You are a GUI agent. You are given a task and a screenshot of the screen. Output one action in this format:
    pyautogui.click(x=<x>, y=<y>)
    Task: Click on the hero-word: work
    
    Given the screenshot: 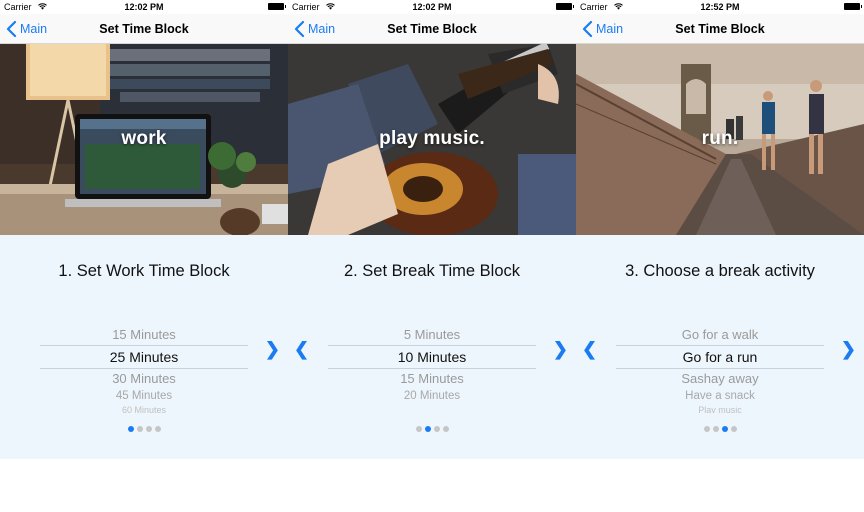 What is the action you would take?
    pyautogui.click(x=144, y=138)
    